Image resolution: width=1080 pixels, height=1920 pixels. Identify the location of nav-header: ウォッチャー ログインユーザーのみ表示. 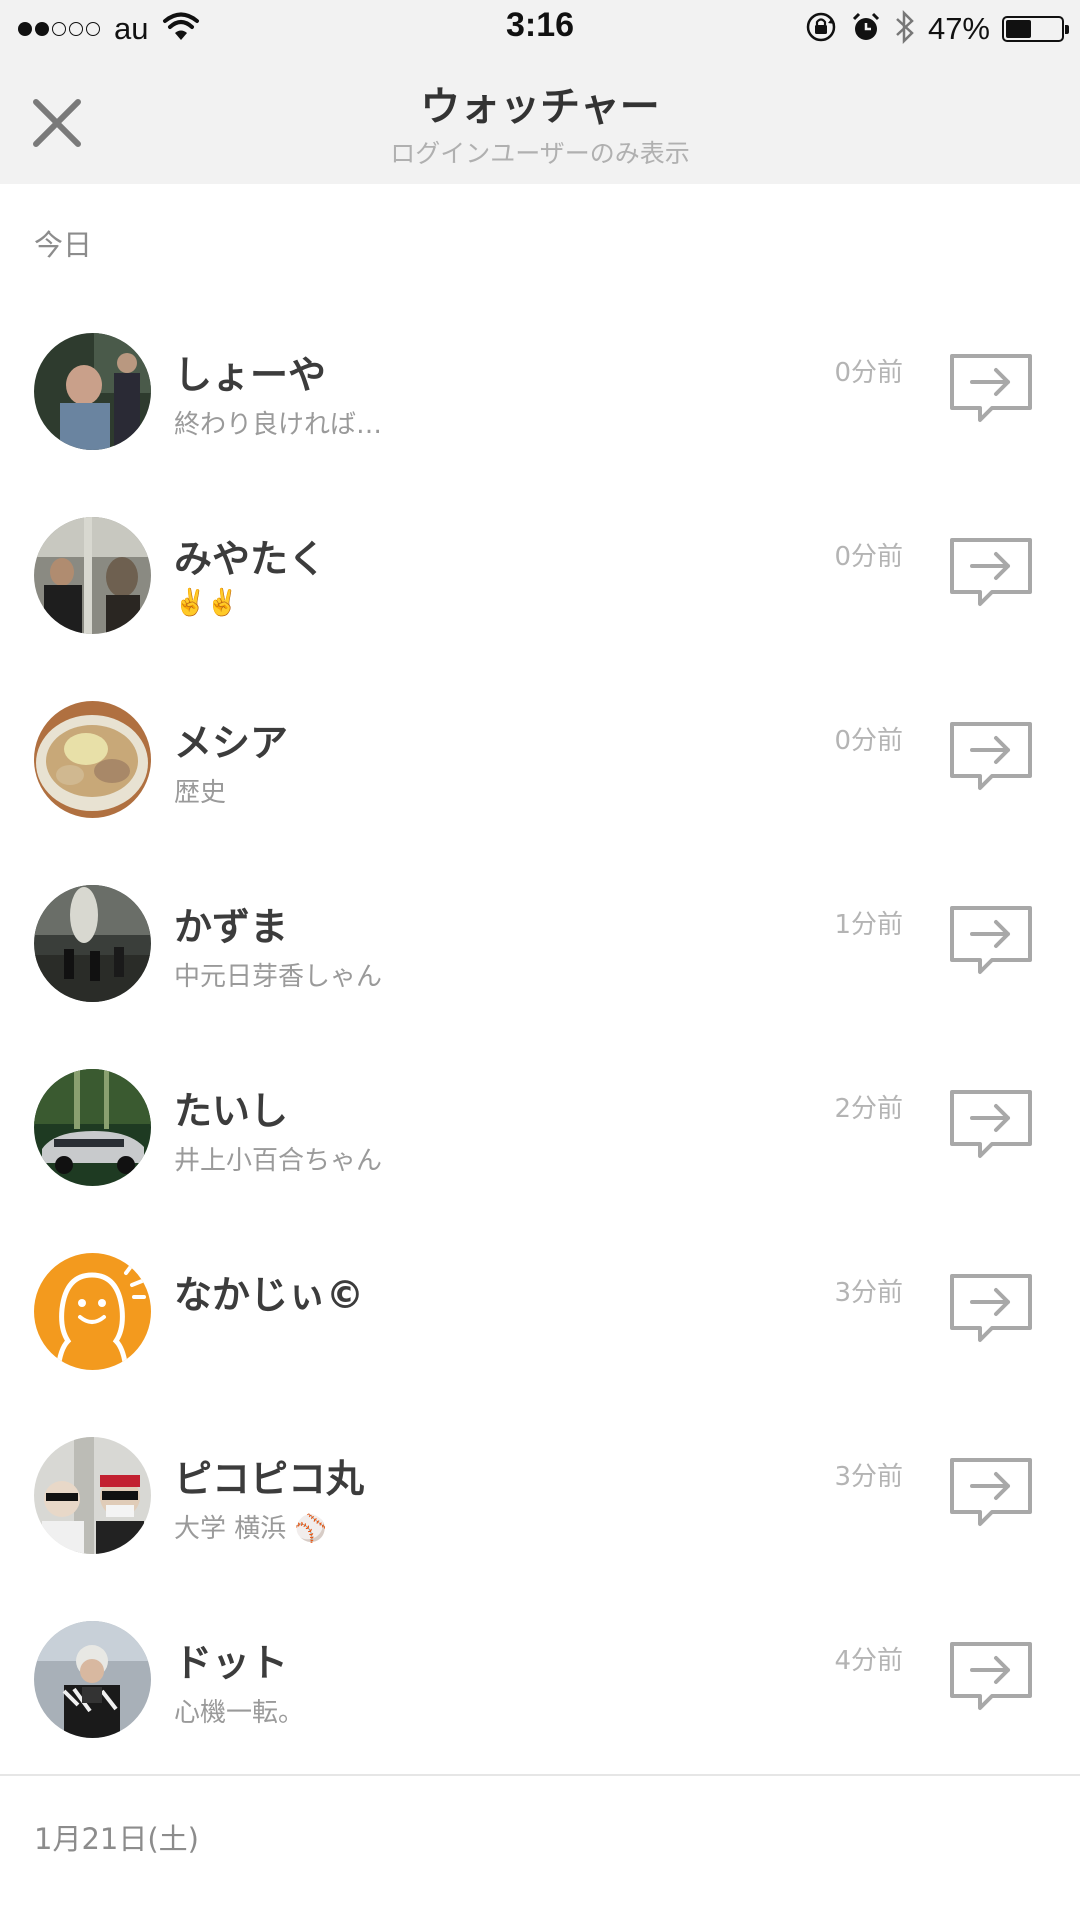
(540, 121).